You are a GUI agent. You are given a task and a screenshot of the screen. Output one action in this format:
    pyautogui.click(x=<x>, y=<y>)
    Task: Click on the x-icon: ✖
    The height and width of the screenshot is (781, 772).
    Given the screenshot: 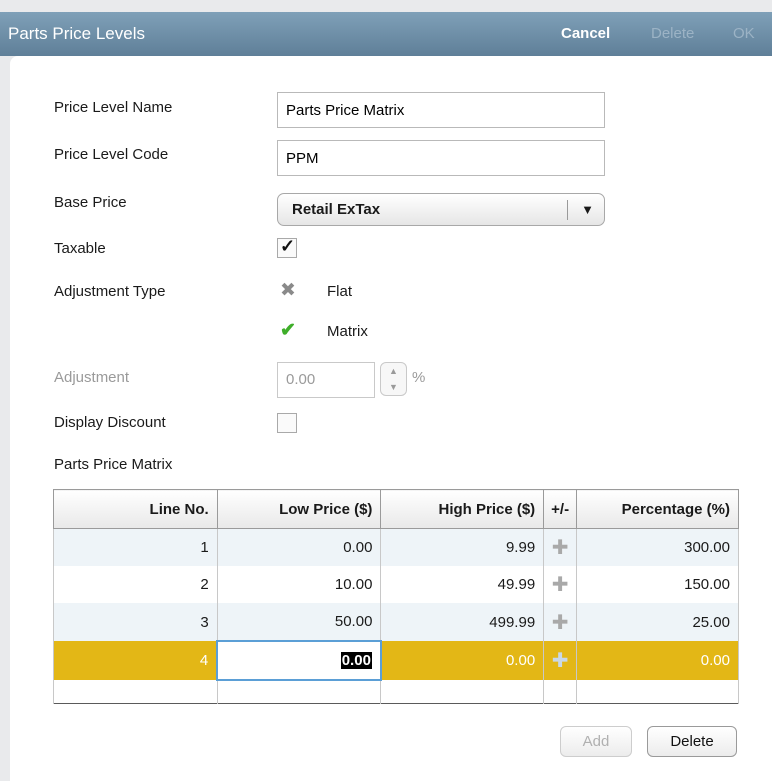 What is the action you would take?
    pyautogui.click(x=288, y=291)
    